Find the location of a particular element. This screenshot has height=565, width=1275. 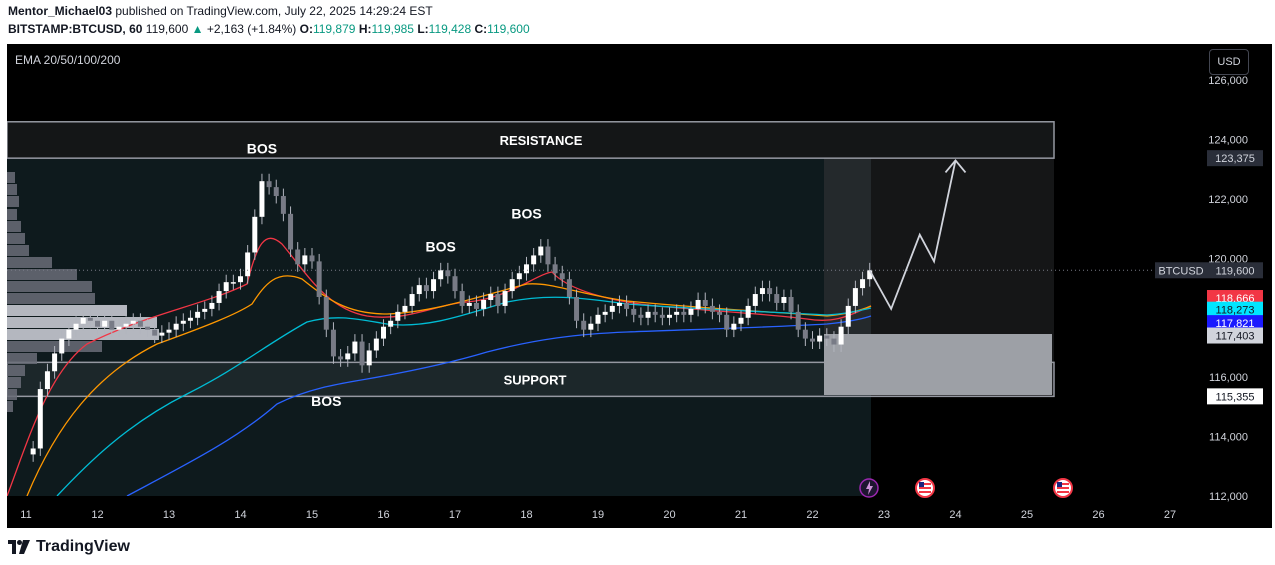

low-label: L: is located at coordinates (423, 29).